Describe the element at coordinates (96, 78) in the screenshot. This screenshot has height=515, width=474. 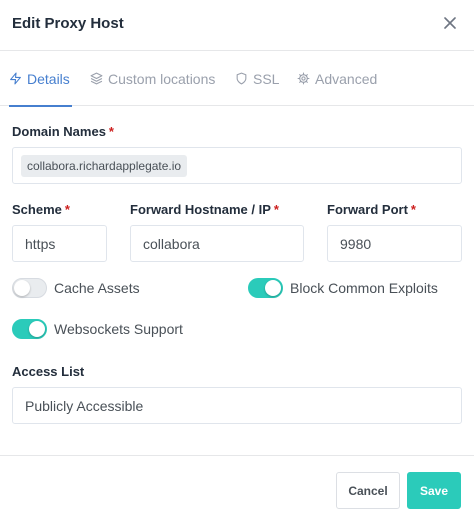
I see `layers-icon` at that location.